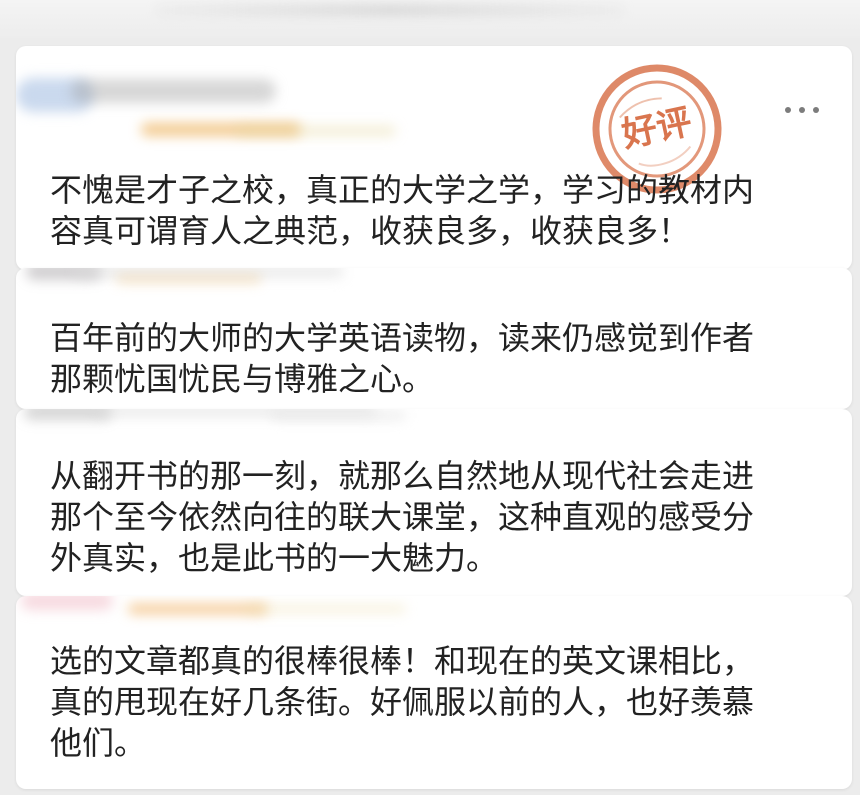 This screenshot has width=860, height=795. I want to click on stamp-text: 好评, so click(657, 129).